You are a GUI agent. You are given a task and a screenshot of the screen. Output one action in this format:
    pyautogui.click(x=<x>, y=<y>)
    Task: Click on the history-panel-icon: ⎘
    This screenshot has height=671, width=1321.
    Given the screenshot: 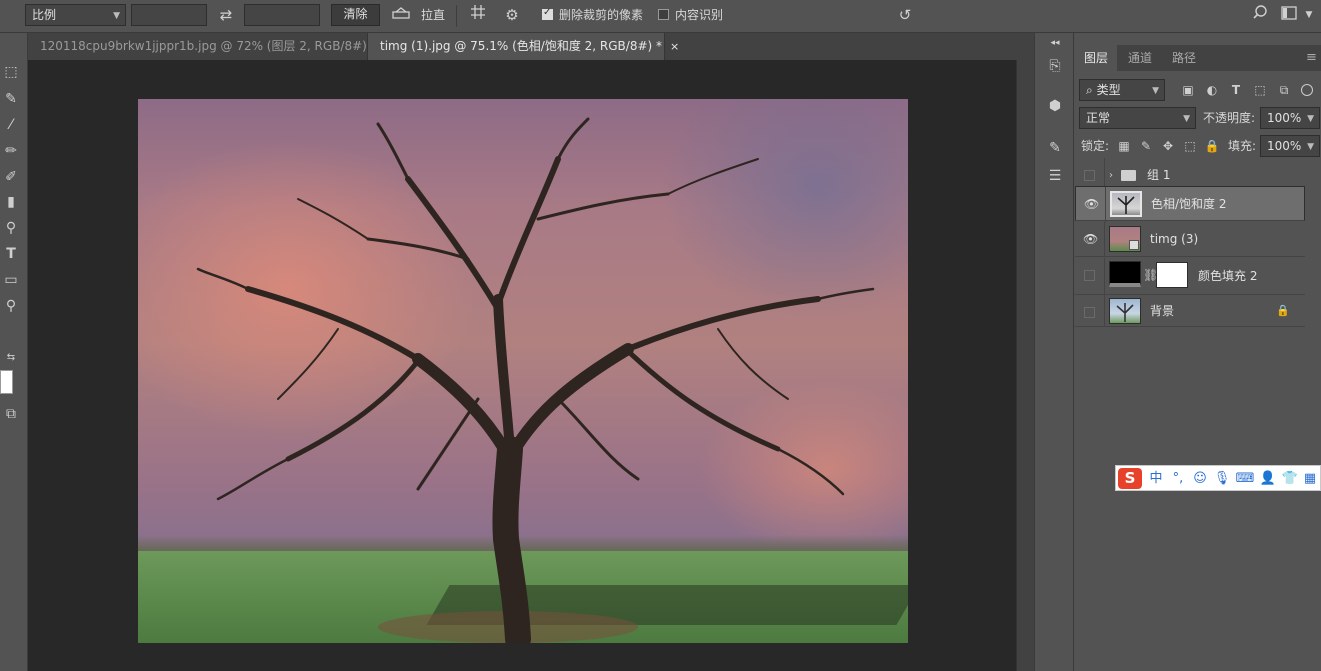 What is the action you would take?
    pyautogui.click(x=1055, y=66)
    